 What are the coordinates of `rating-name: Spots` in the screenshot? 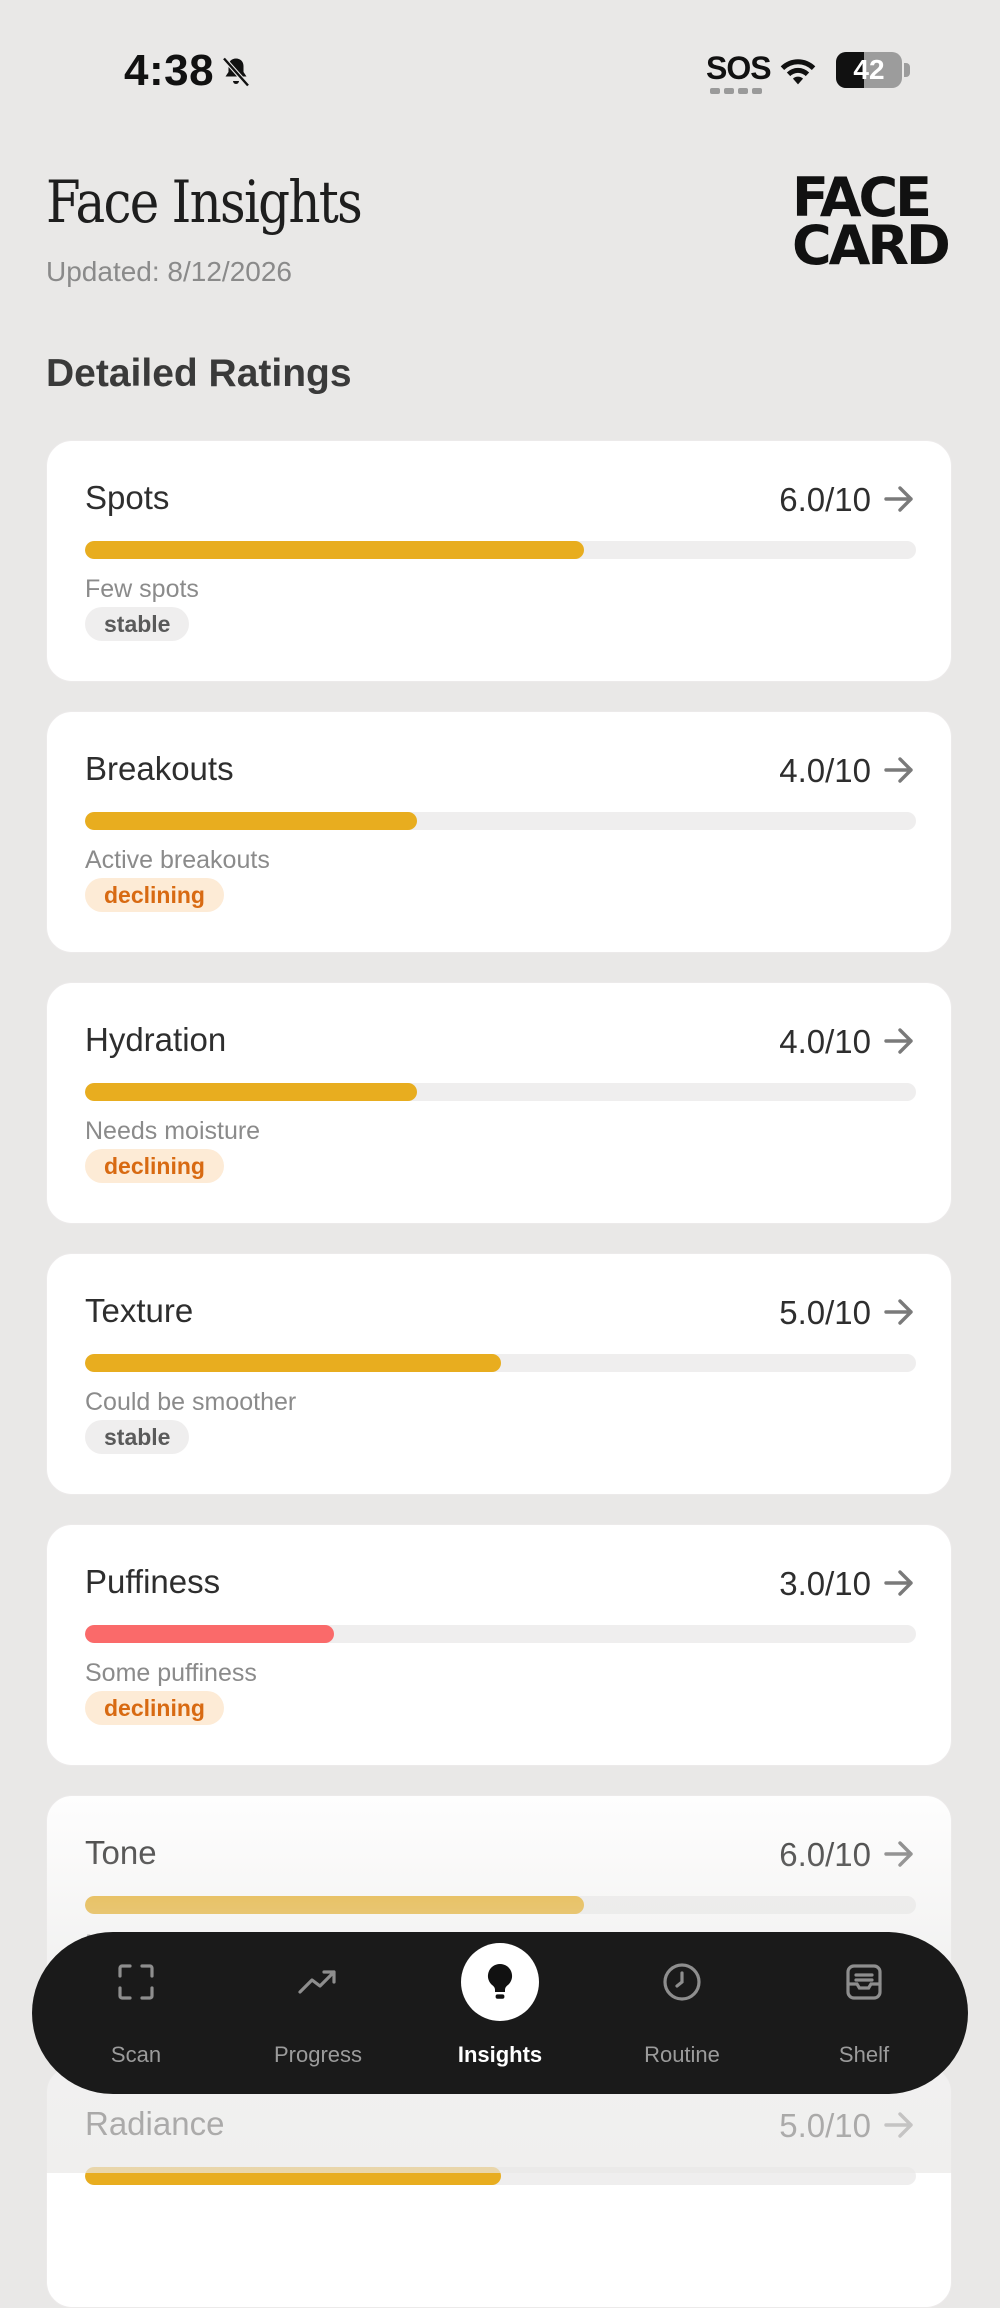 It's located at (127, 497).